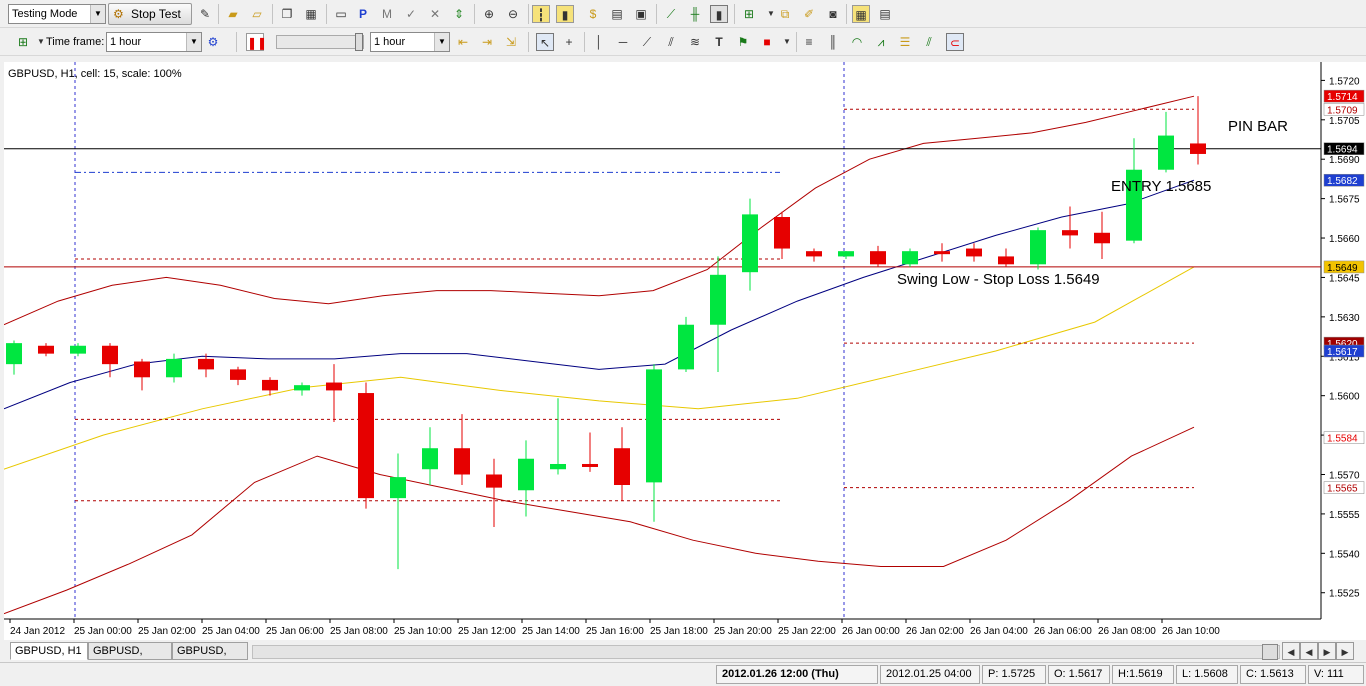  I want to click on speed-slider, so click(320, 42).